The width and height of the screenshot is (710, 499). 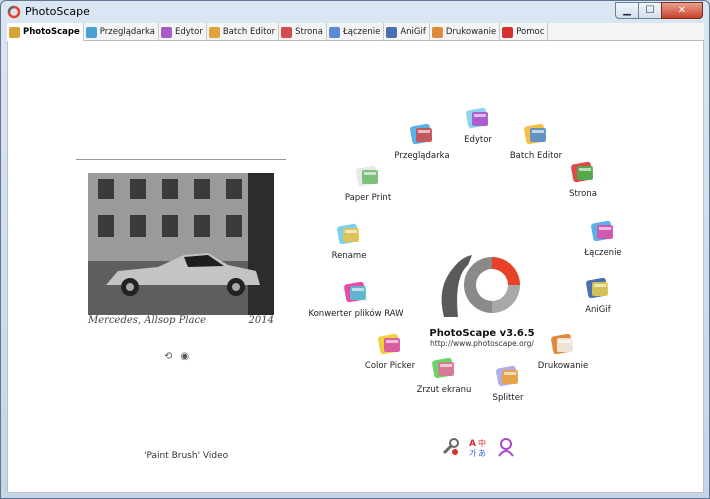 I want to click on combine-icon, so click(x=603, y=231).